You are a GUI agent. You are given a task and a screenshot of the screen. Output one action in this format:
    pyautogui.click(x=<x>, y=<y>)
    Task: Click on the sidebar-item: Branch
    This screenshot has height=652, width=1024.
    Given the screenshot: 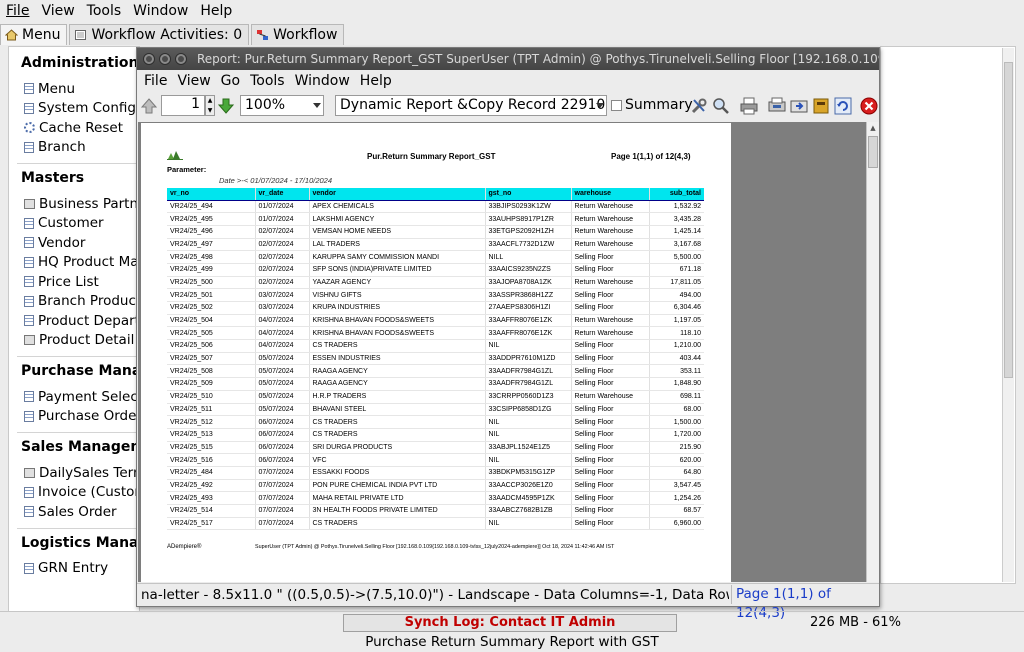 What is the action you would take?
    pyautogui.click(x=74, y=148)
    